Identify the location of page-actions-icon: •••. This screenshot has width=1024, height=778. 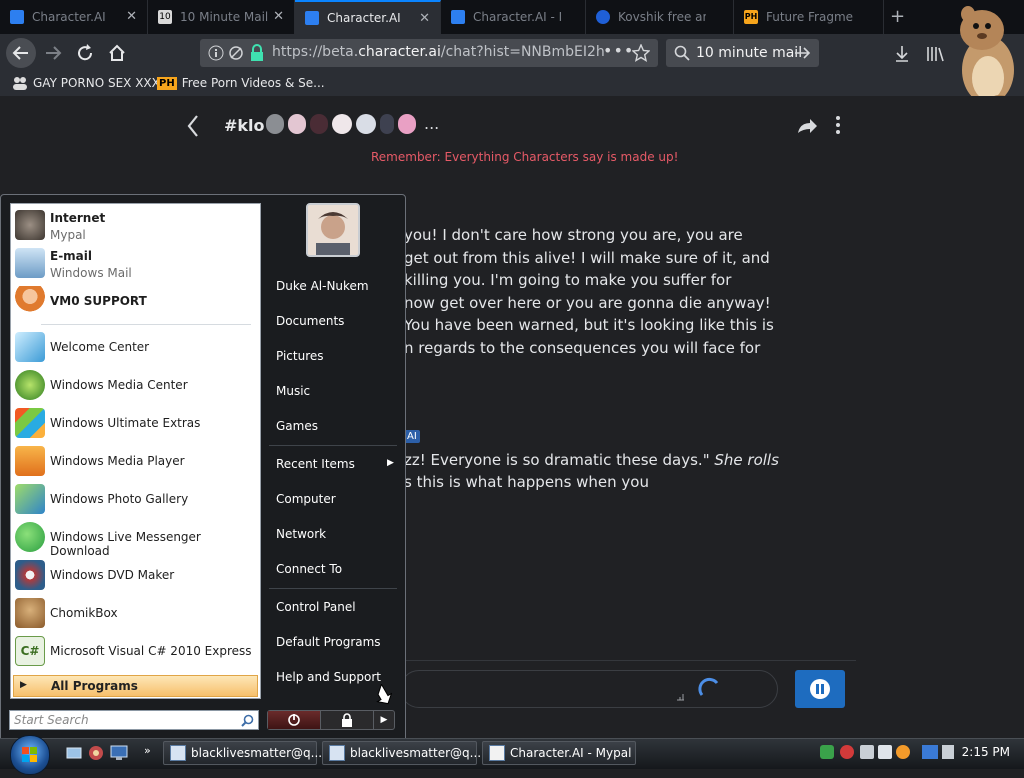
(618, 50).